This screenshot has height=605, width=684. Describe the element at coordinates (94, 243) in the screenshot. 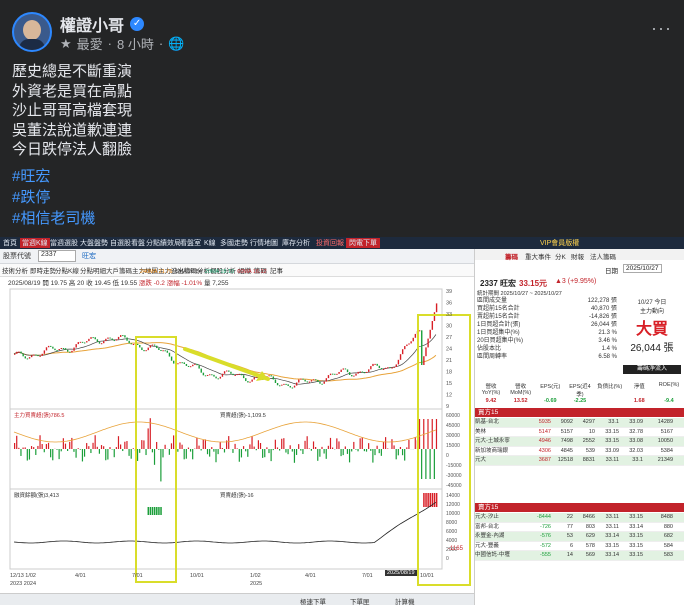

I see `menu-item: 大盤盤勢` at that location.